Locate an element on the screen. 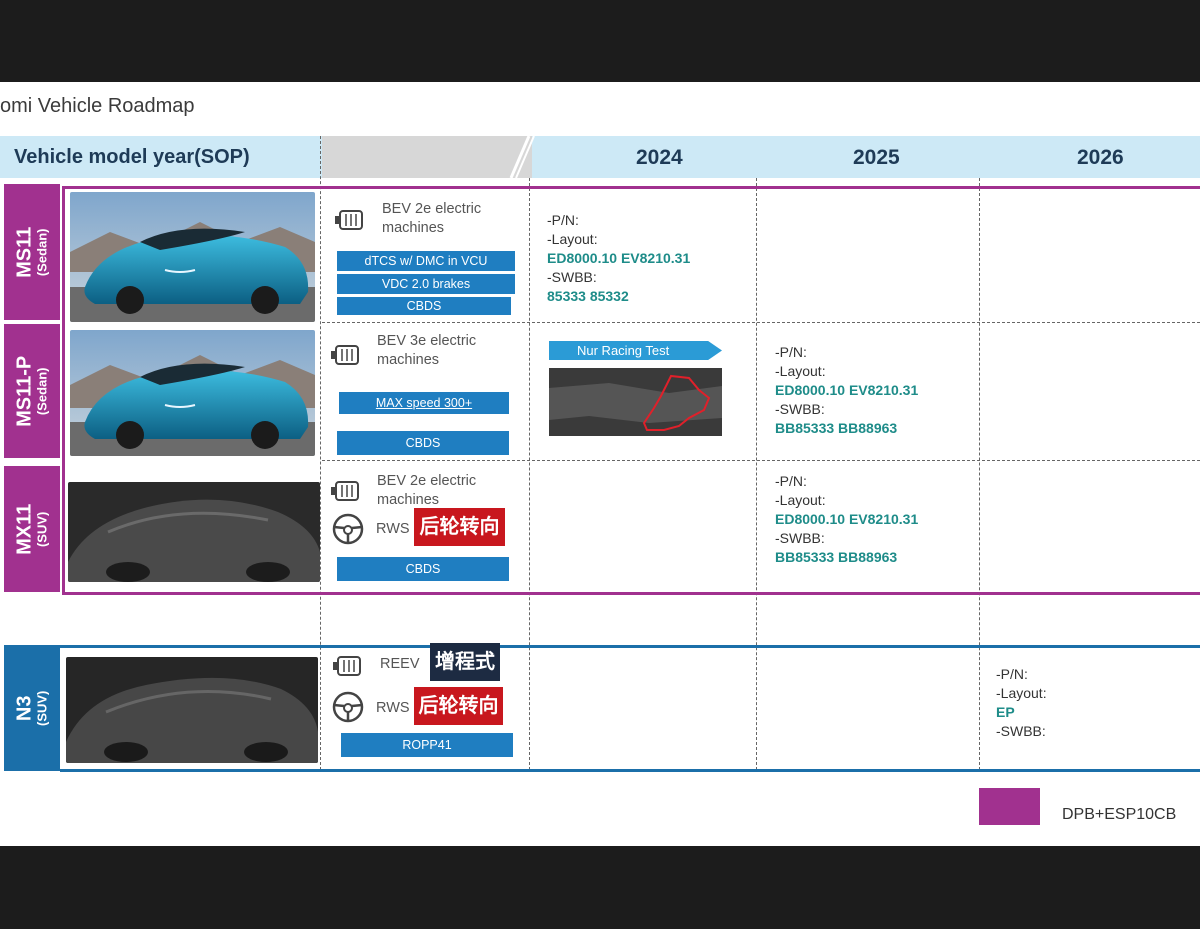 The image size is (1200, 929). car-photo-ms11-p is located at coordinates (192, 393).